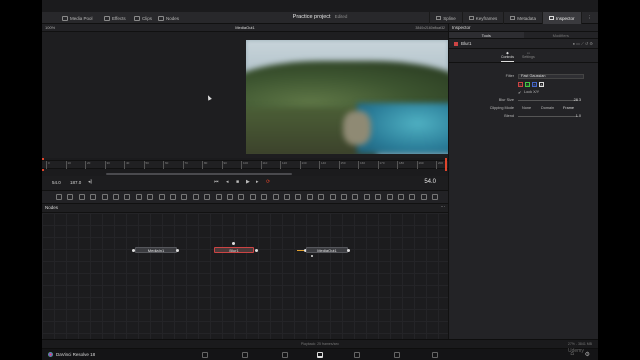 The height and width of the screenshot is (360, 640). What do you see at coordinates (309, 197) in the screenshot?
I see `tool-loader-icon` at bounding box center [309, 197].